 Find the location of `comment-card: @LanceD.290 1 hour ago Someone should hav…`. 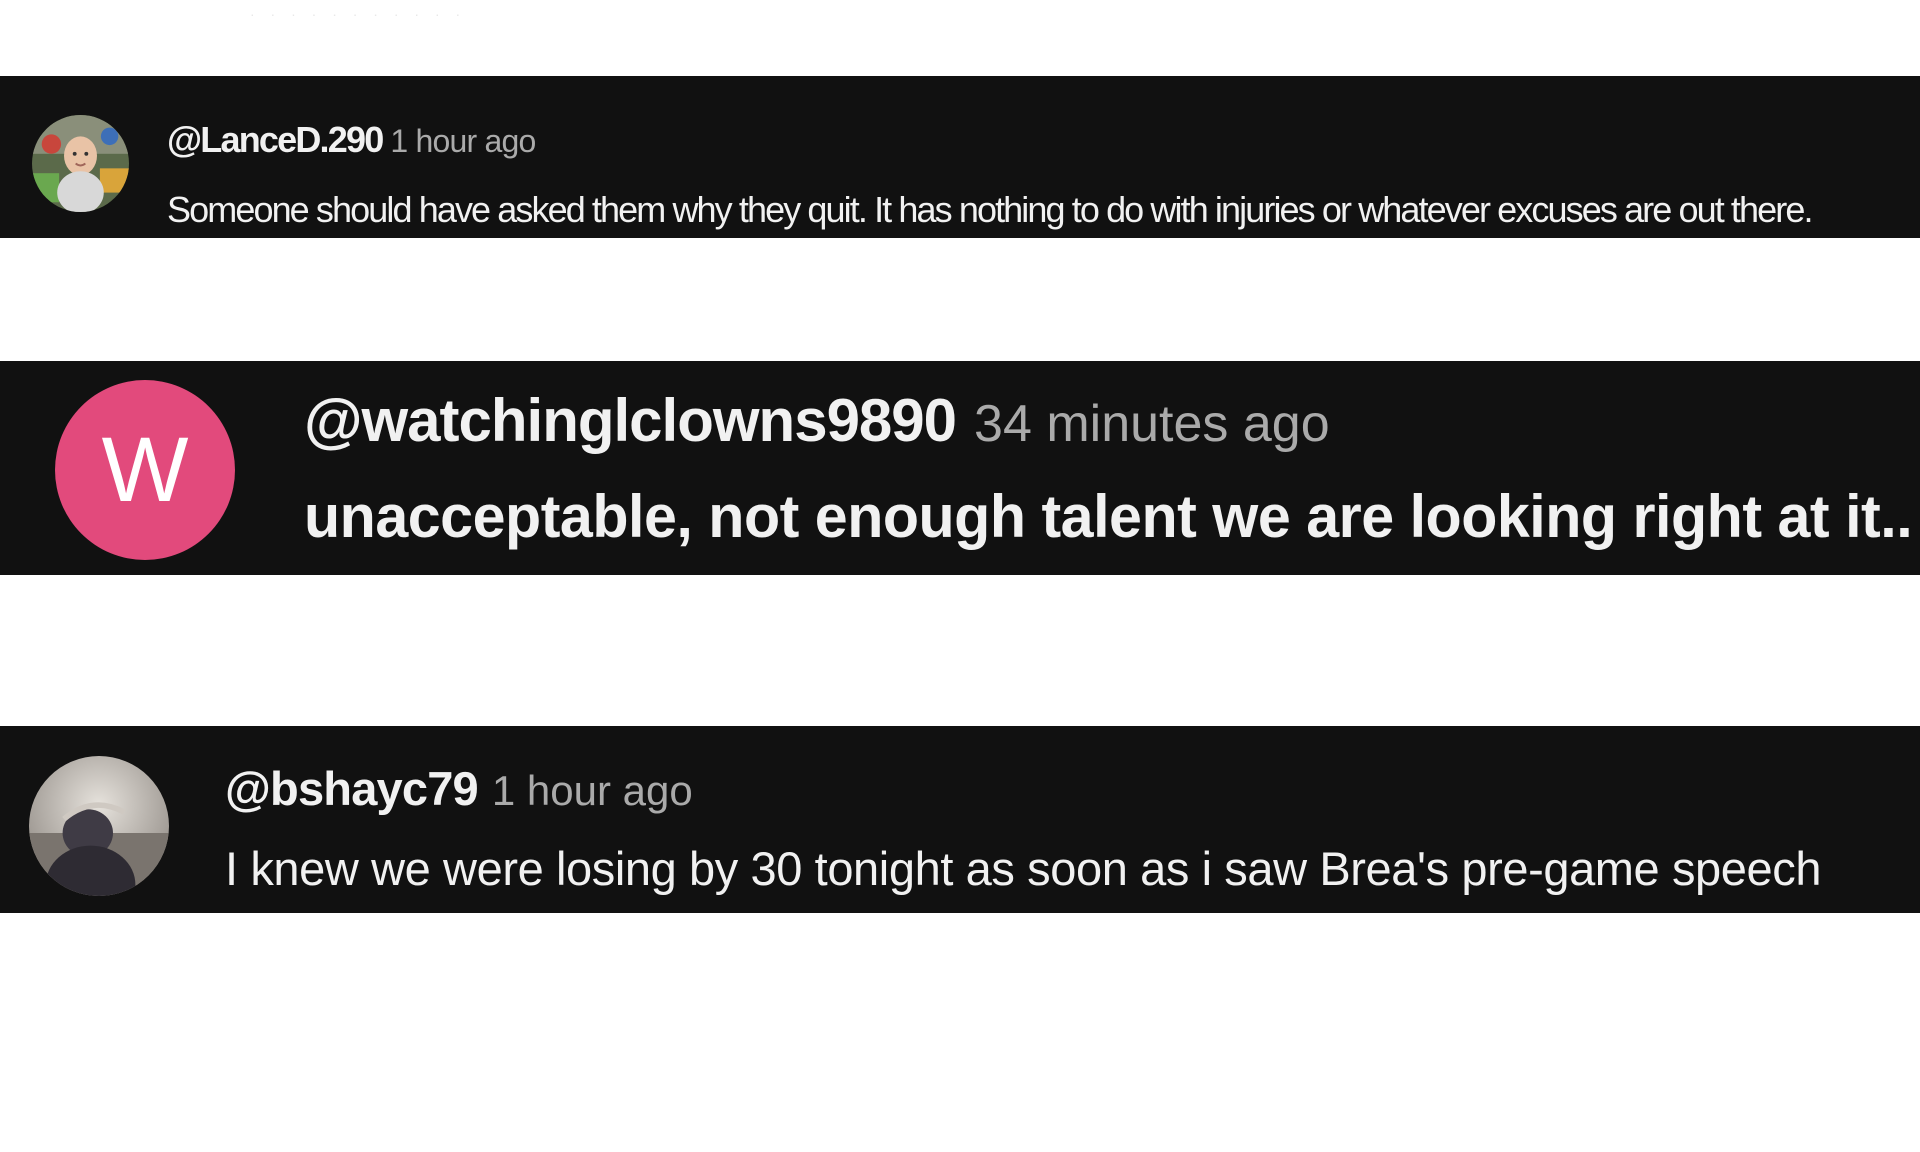

comment-card: @LanceD.290 1 hour ago Someone should hav… is located at coordinates (960, 157).